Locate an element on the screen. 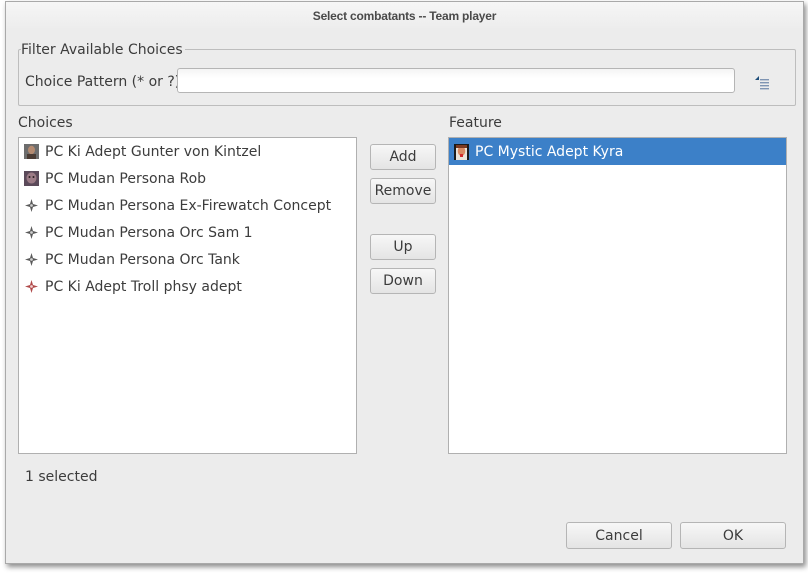 The width and height of the screenshot is (808, 574). list-indent-icon is located at coordinates (763, 82).